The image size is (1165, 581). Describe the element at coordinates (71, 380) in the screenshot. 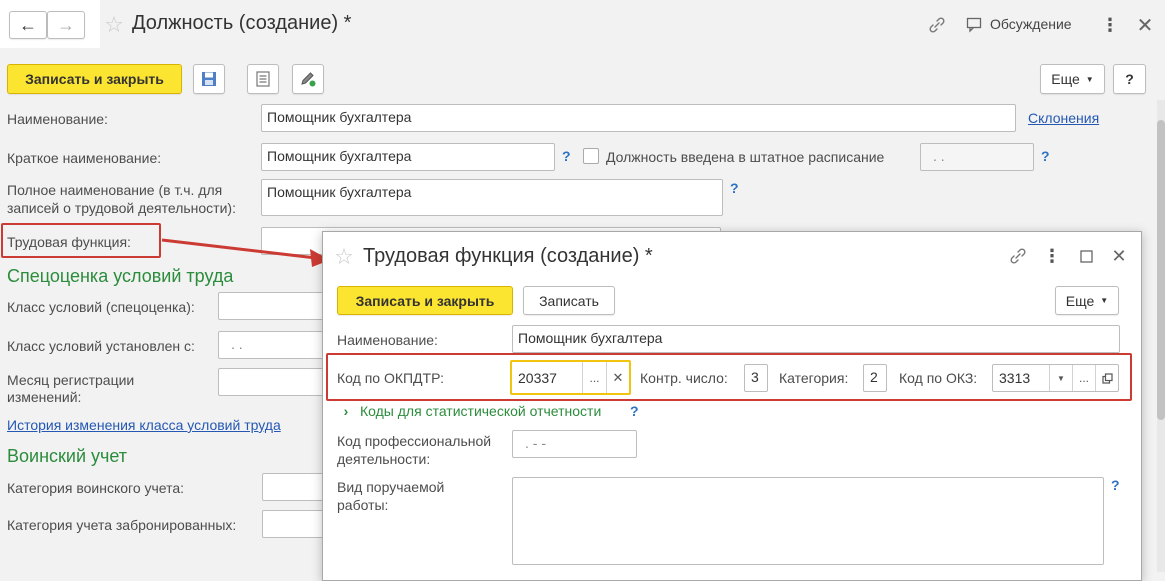

I see `month-registration-label-1: Месяц регистрации` at that location.